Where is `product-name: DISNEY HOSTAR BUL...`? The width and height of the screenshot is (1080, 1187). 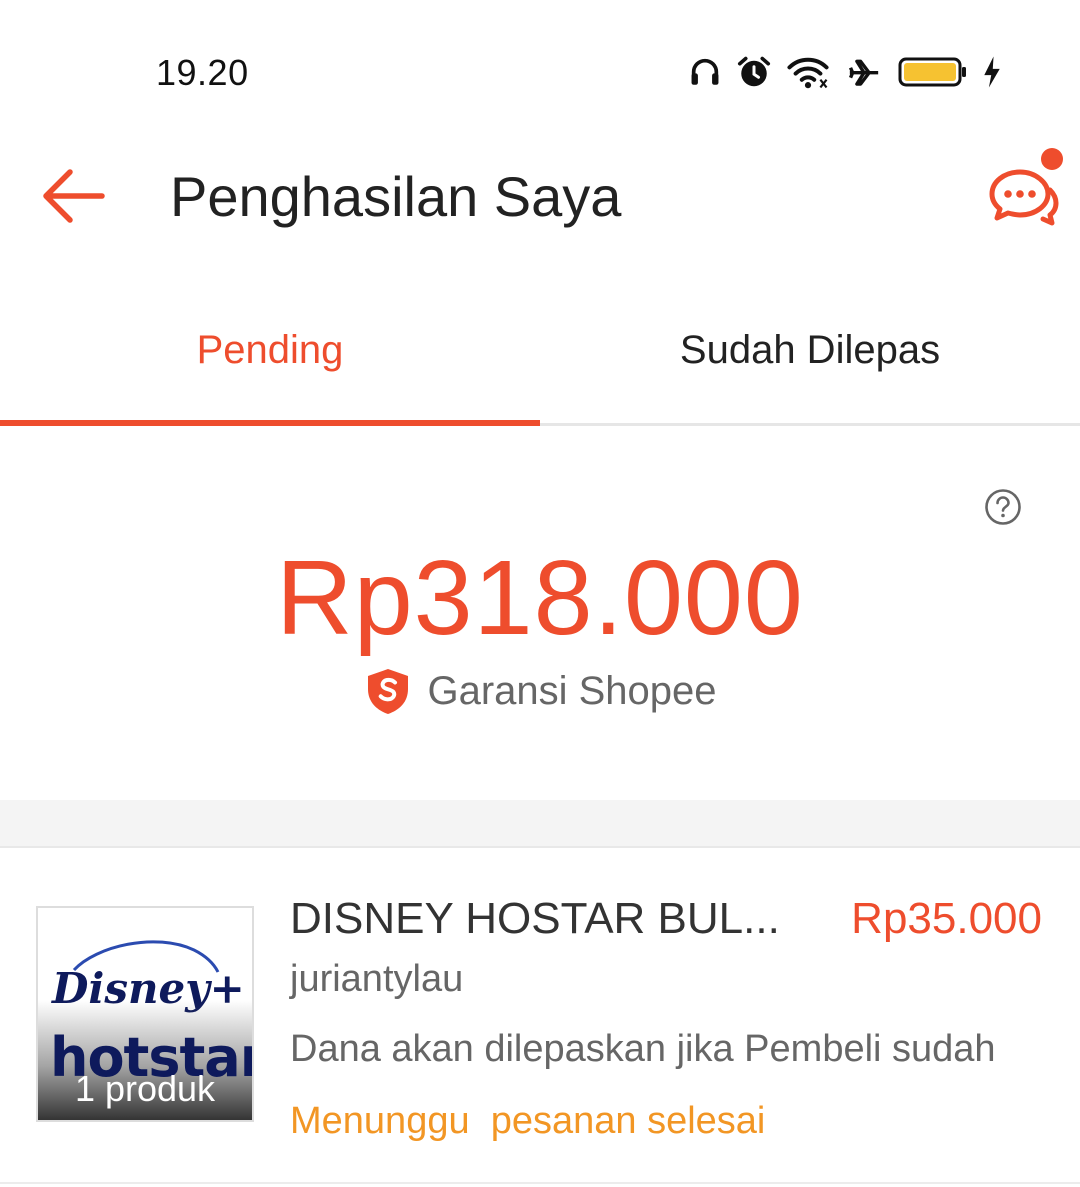 product-name: DISNEY HOSTAR BUL... is located at coordinates (535, 918).